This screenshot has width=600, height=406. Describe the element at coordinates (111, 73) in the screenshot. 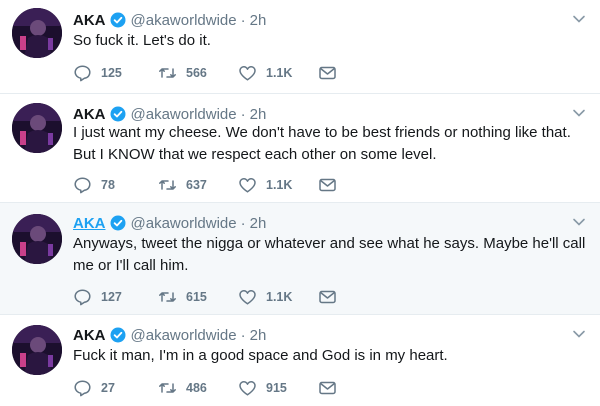

I see `reply-count: 125` at that location.